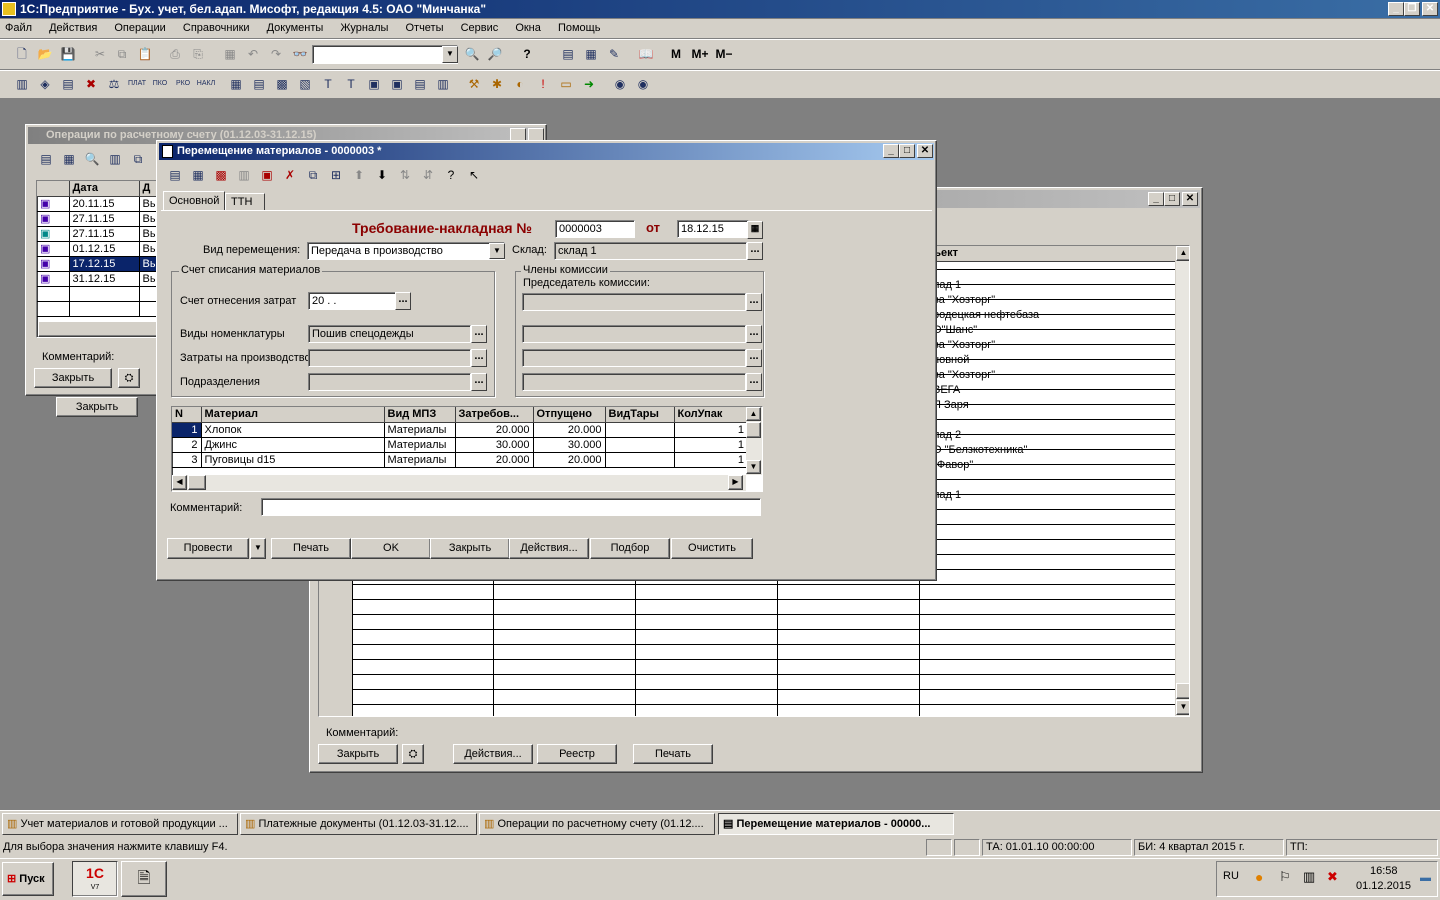  I want to click on menu-actions: Действия, so click(73, 28).